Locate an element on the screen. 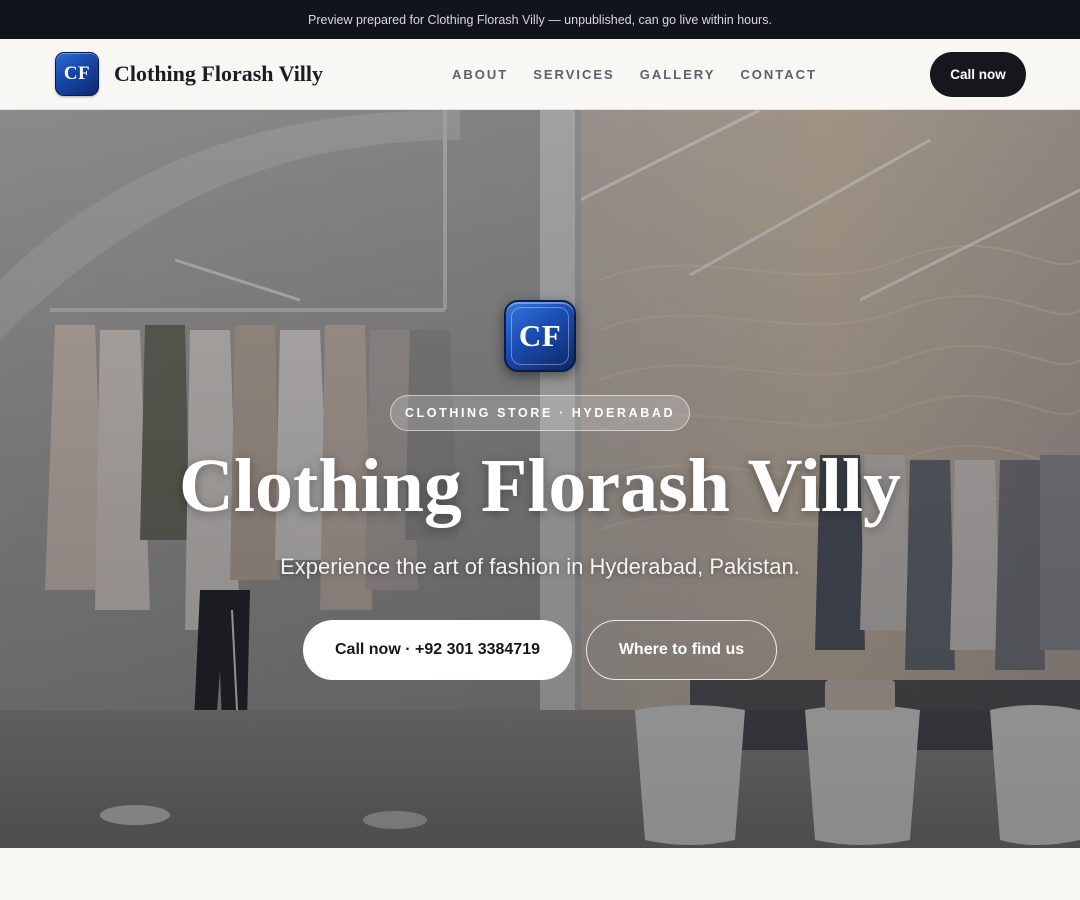  call-now-button: Call now is located at coordinates (978, 74).